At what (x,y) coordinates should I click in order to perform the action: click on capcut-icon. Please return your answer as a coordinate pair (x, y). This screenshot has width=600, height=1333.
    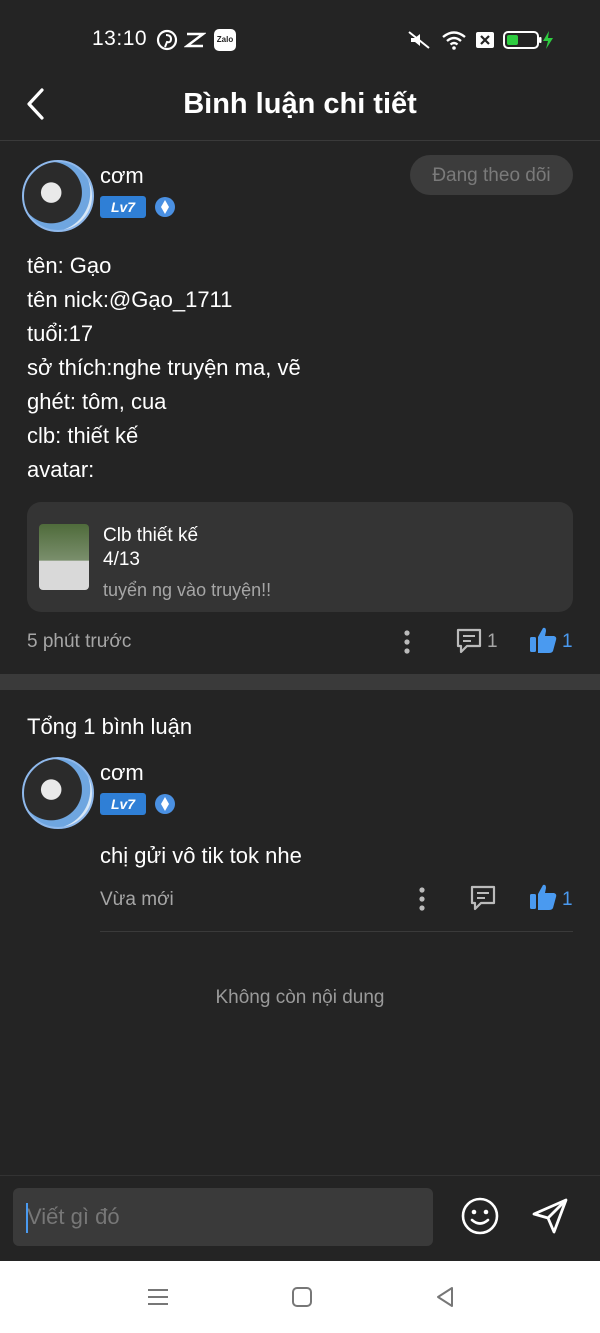
    Looking at the image, I should click on (195, 40).